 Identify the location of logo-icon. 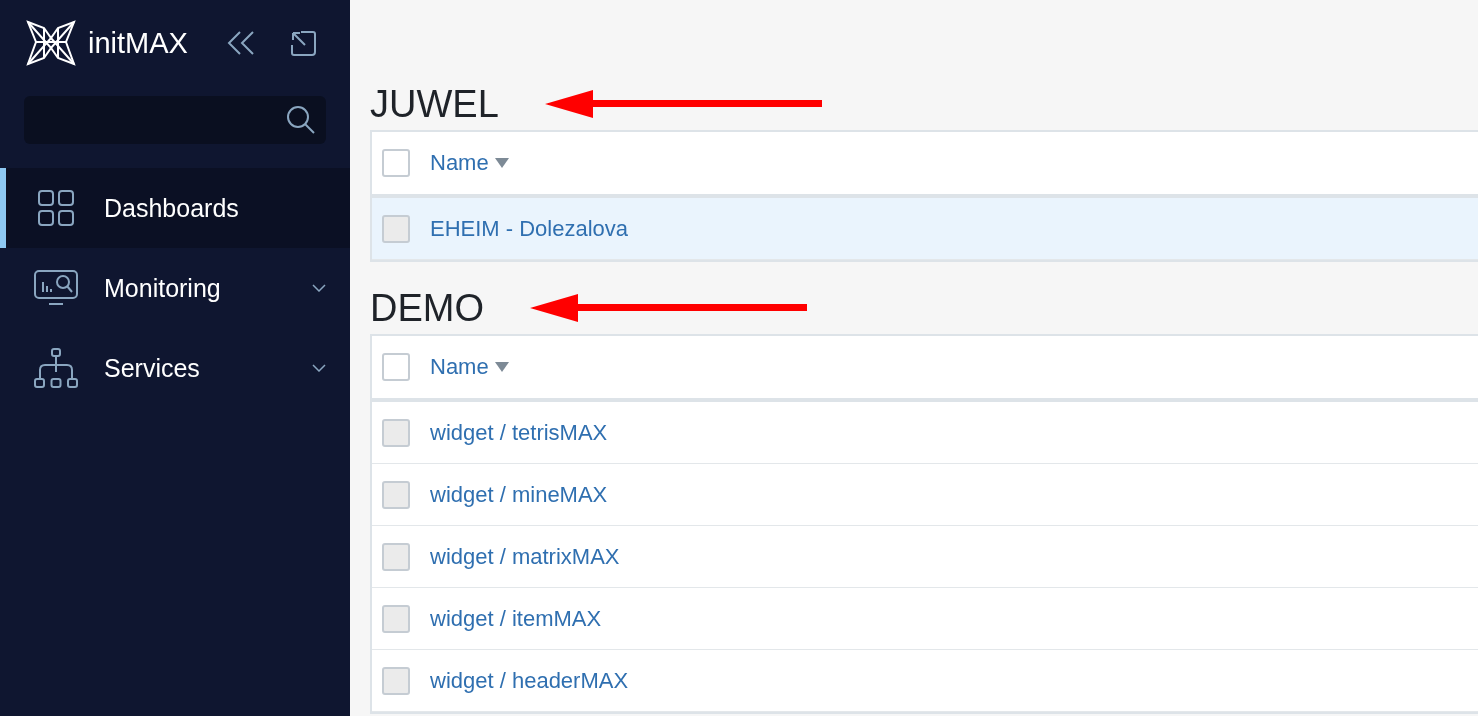
(51, 43).